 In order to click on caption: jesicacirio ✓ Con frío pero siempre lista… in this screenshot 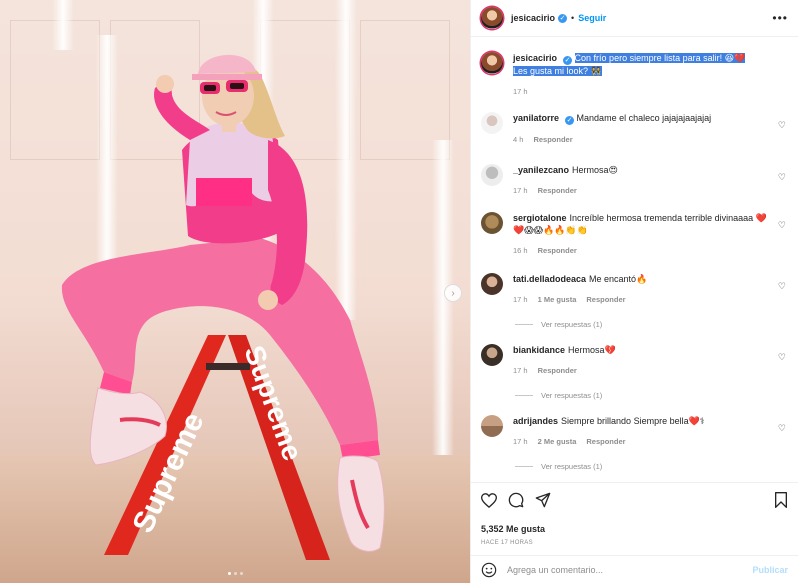, I will do `click(634, 75)`.